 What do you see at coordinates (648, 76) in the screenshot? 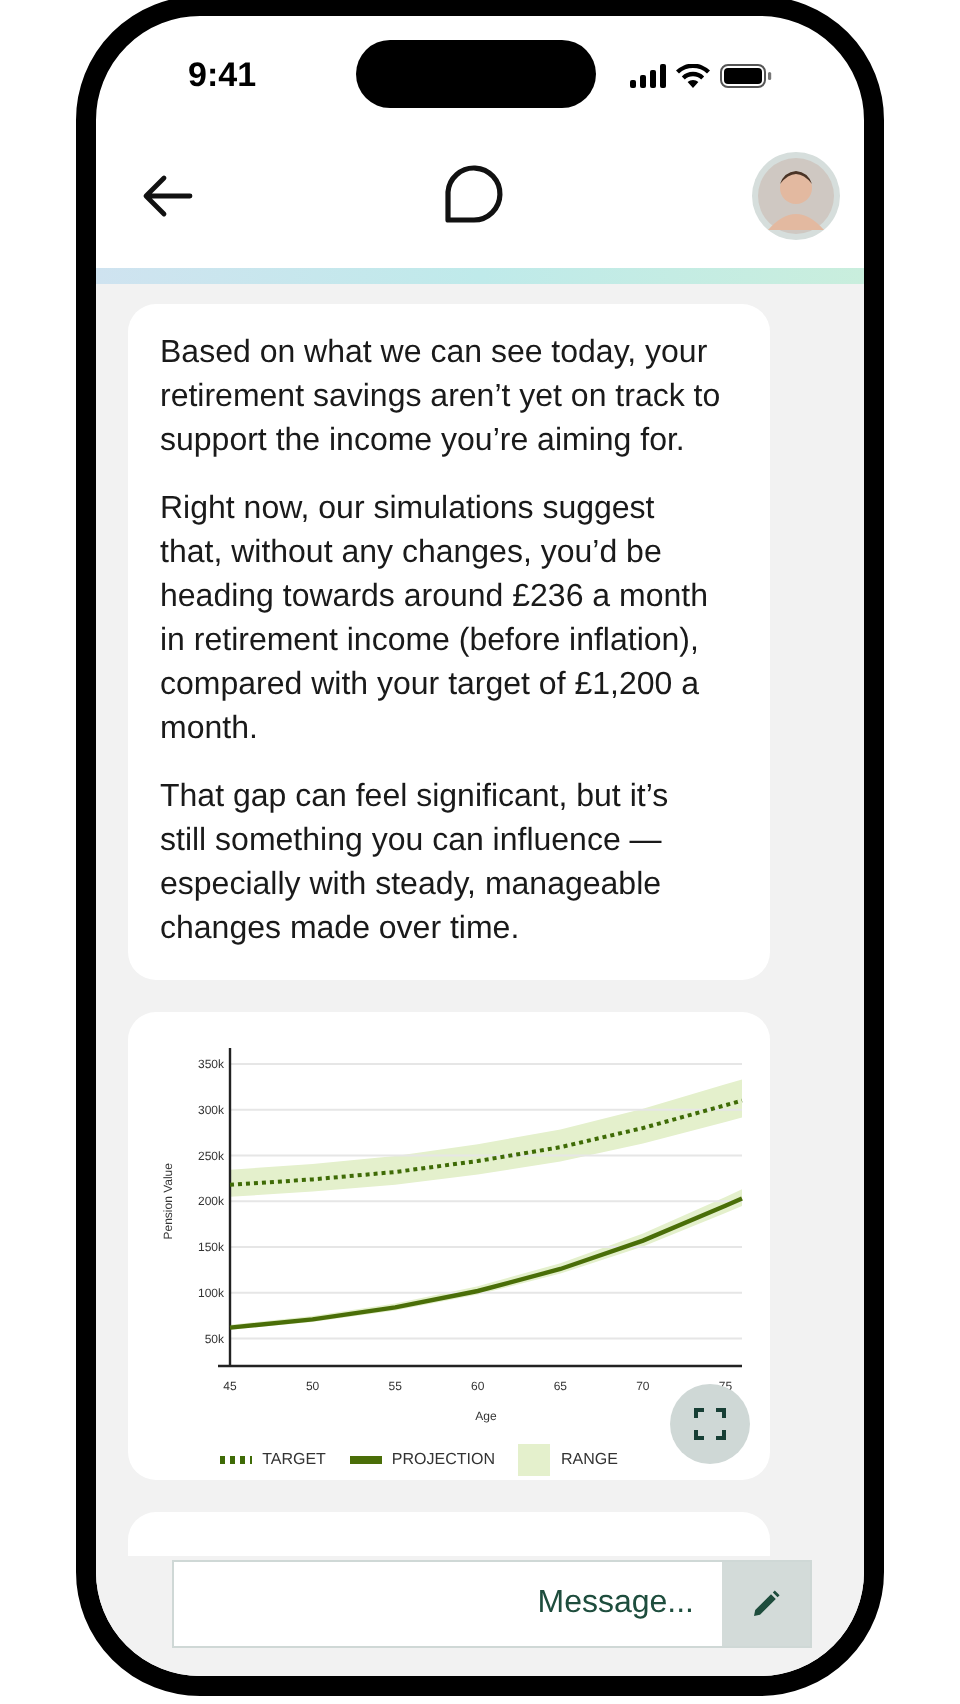
I see `signal-icon` at bounding box center [648, 76].